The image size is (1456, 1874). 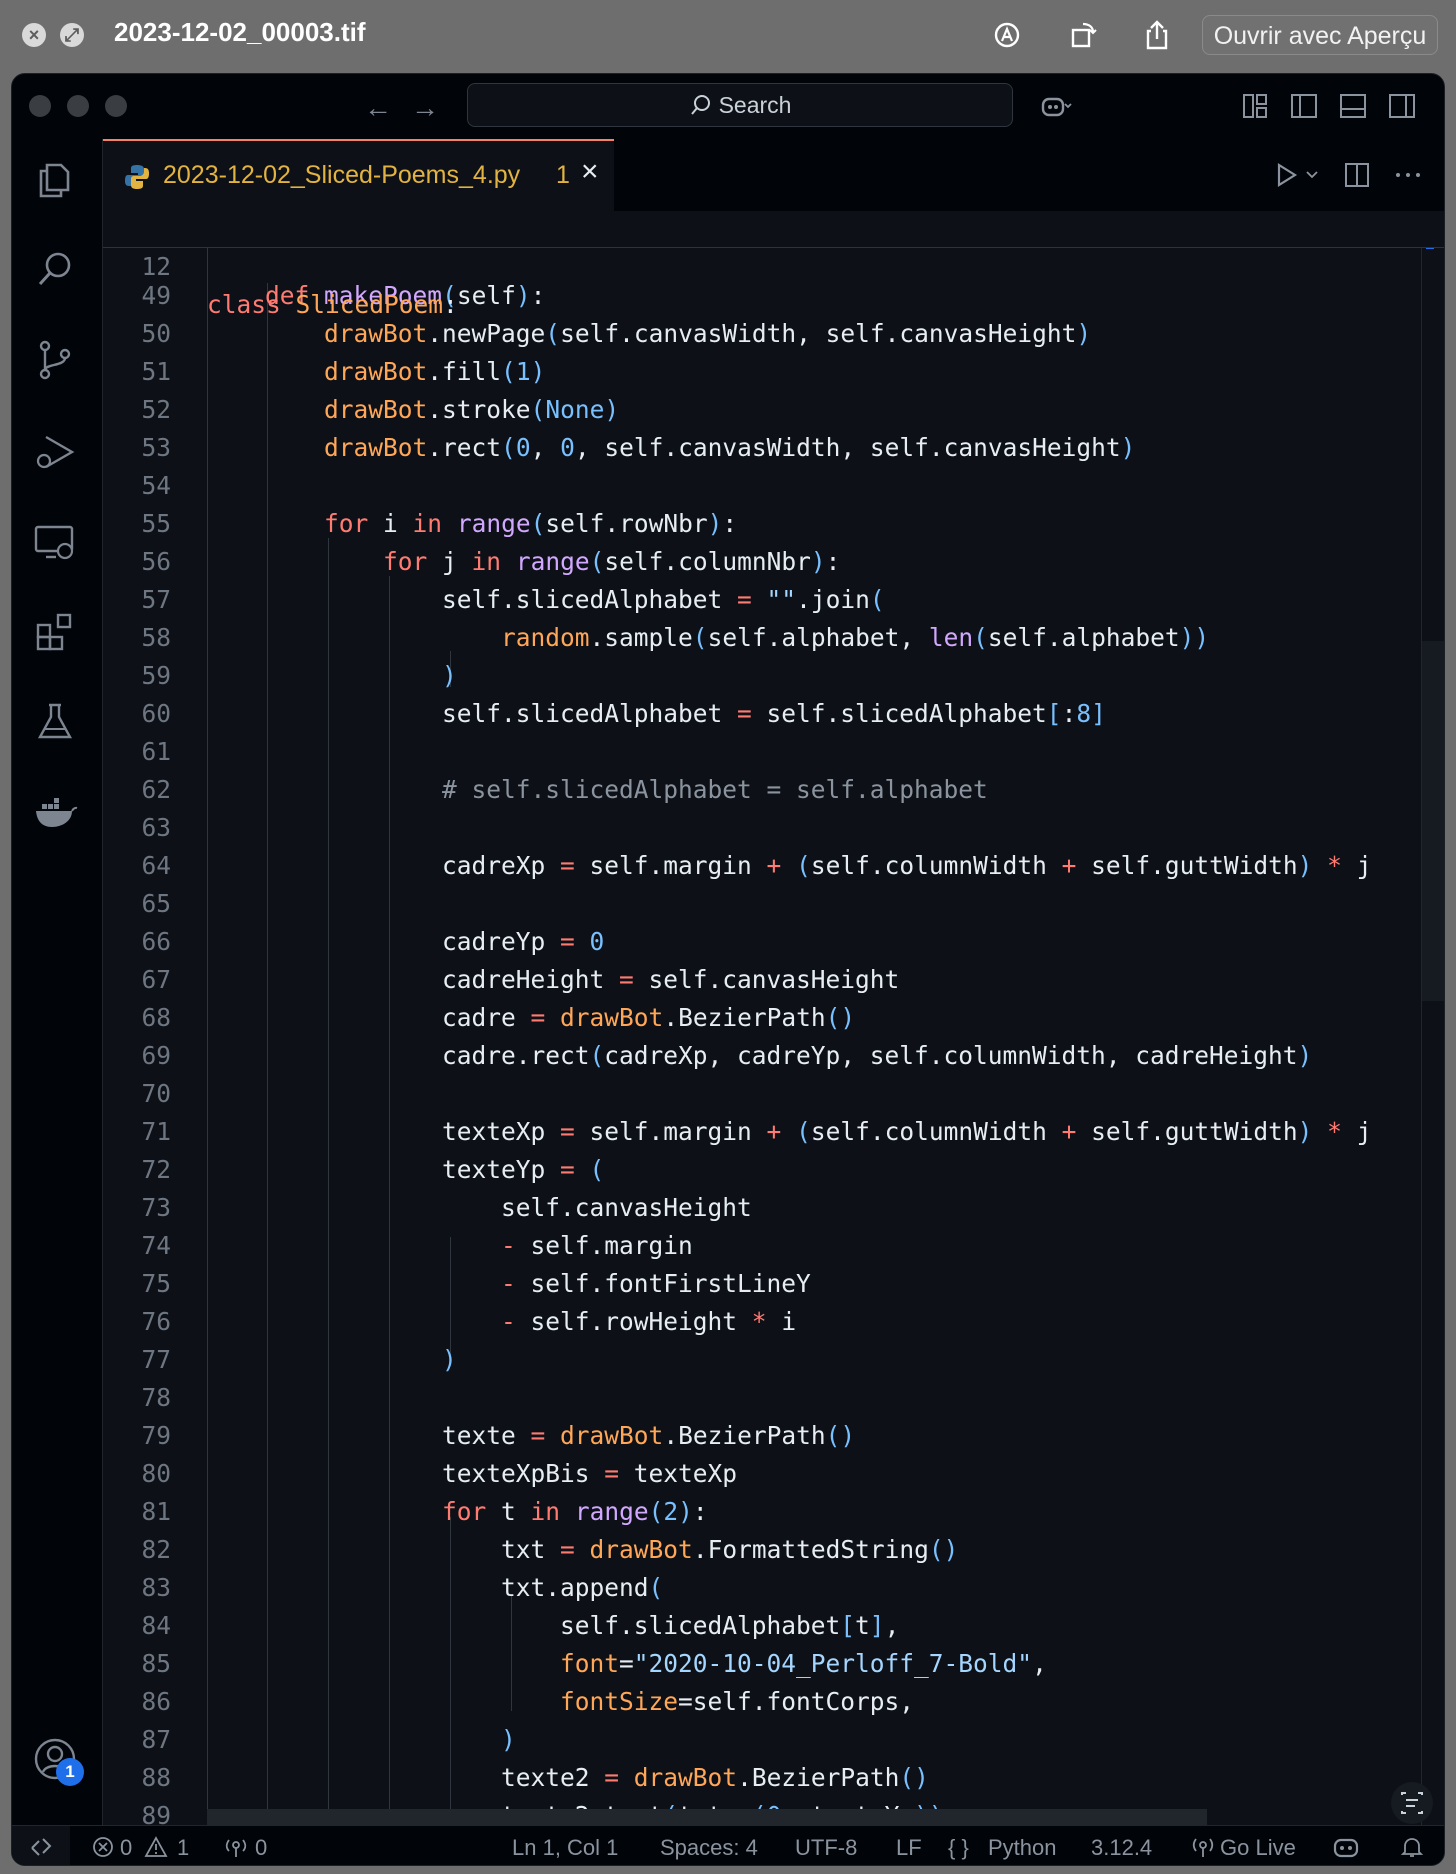 What do you see at coordinates (773, 904) in the screenshot?
I see `code-line: 65` at bounding box center [773, 904].